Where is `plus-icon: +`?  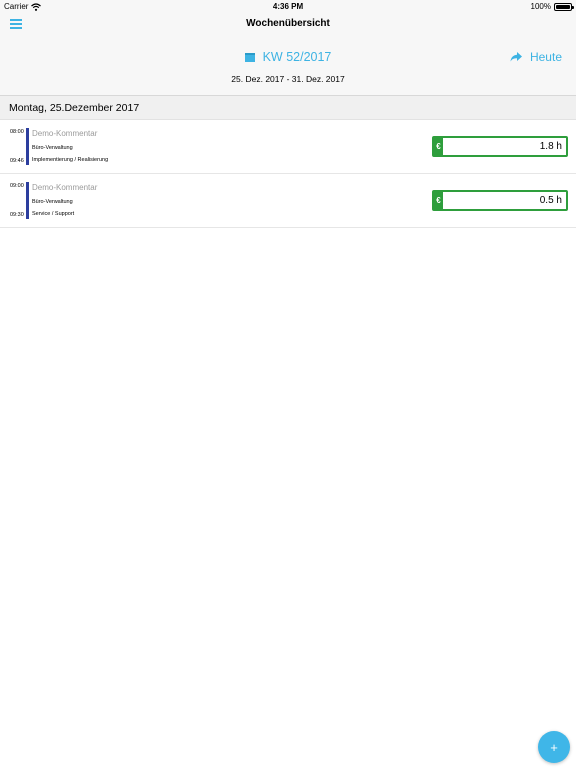 plus-icon: + is located at coordinates (554, 747).